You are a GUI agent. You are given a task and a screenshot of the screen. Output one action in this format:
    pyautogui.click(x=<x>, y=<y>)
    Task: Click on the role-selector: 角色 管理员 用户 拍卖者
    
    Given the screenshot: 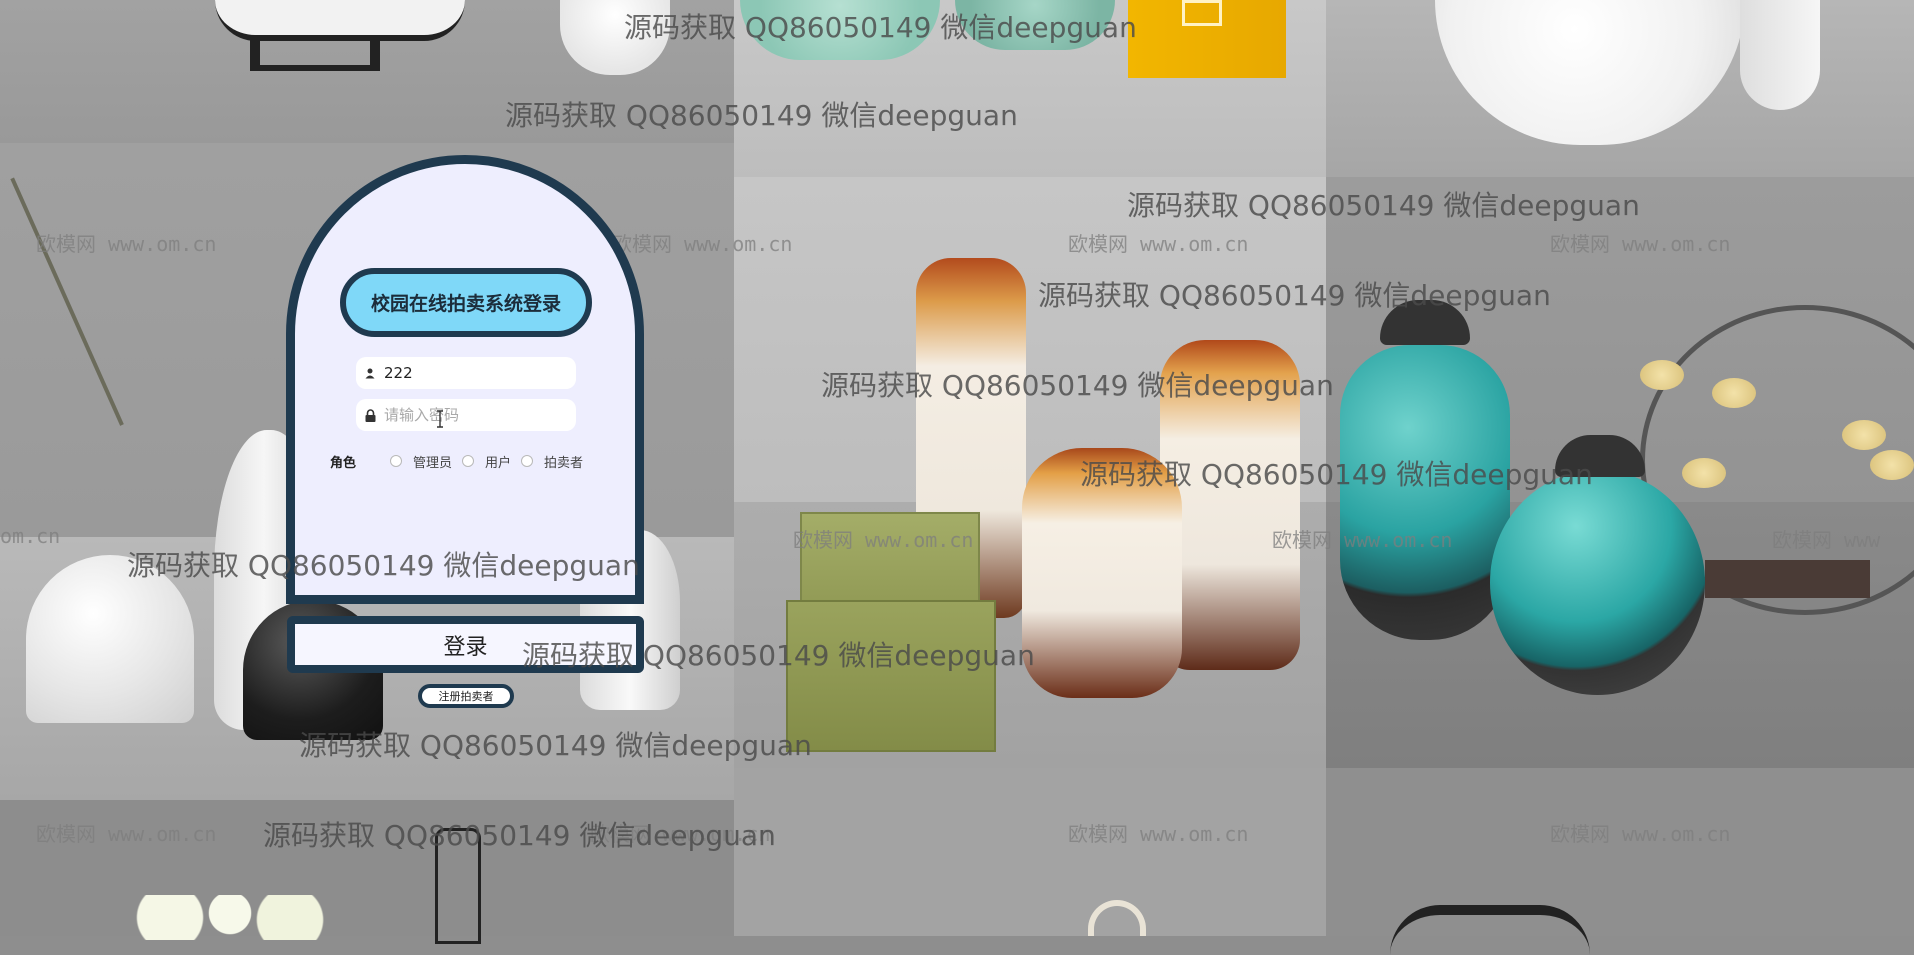 What is the action you would take?
    pyautogui.click(x=461, y=461)
    